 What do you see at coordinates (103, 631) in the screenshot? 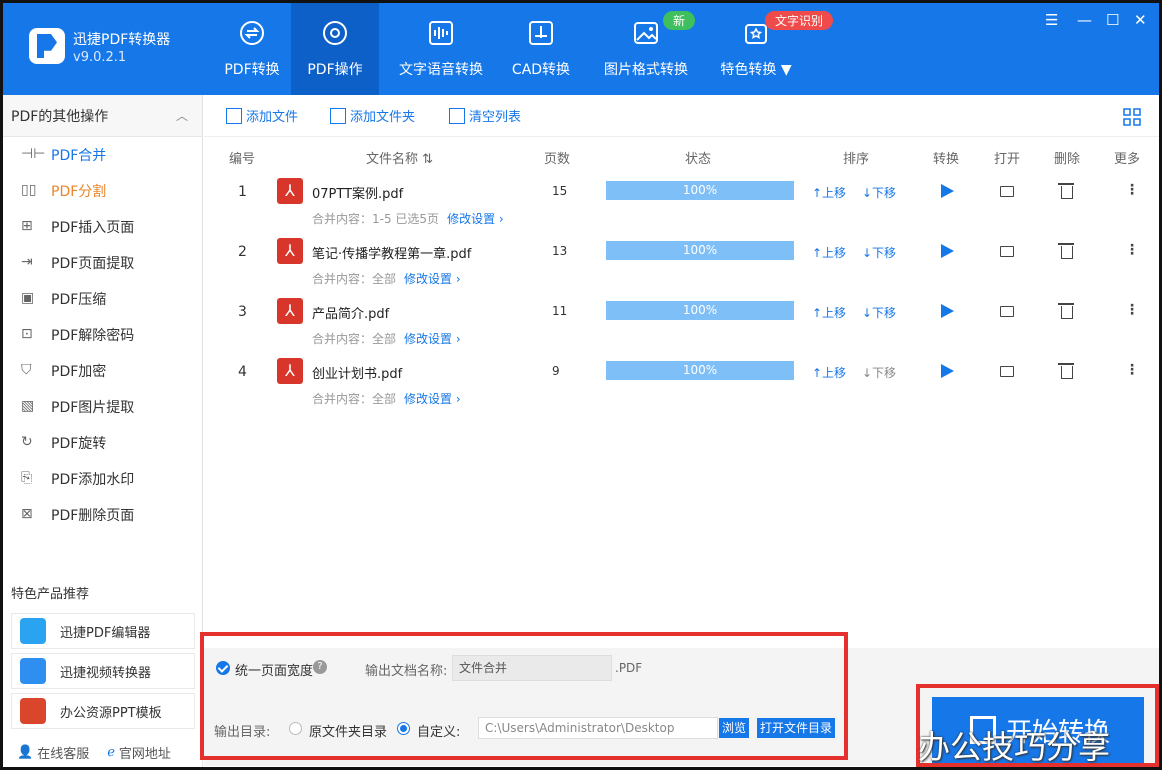
I see `recommend-pdf-editor: 迅捷PDF编辑器` at bounding box center [103, 631].